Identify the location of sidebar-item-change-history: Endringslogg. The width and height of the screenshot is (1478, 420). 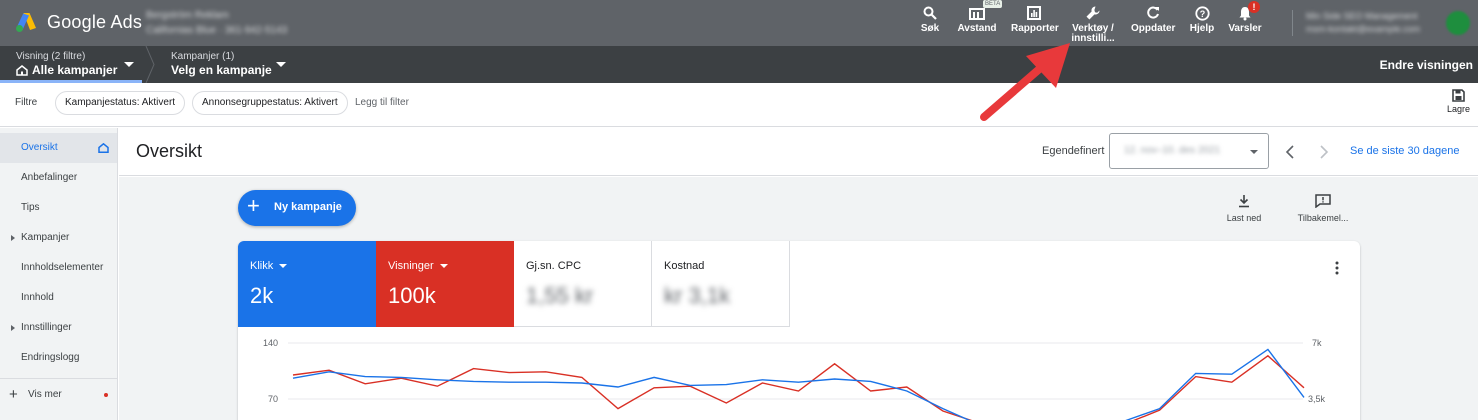
(58, 358).